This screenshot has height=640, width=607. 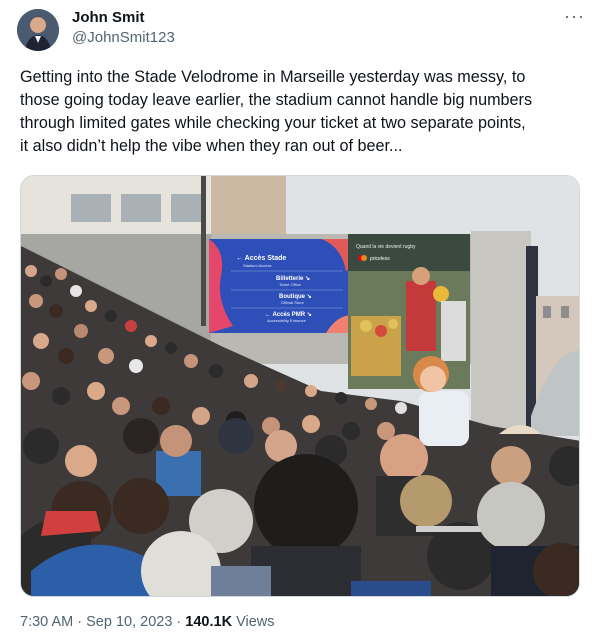 What do you see at coordinates (129, 622) in the screenshot?
I see `tweet-date: Sep 10, 2023` at bounding box center [129, 622].